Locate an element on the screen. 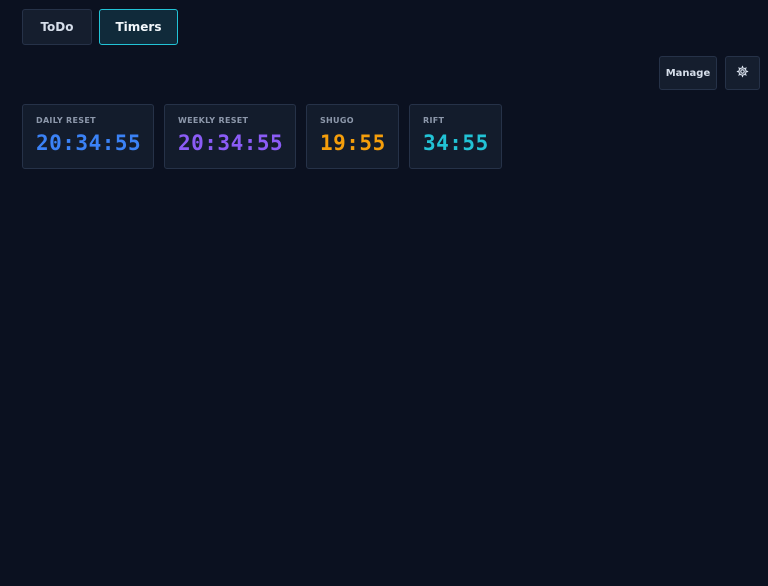  timer-card-rift: RIFT 34:55 is located at coordinates (455, 136).